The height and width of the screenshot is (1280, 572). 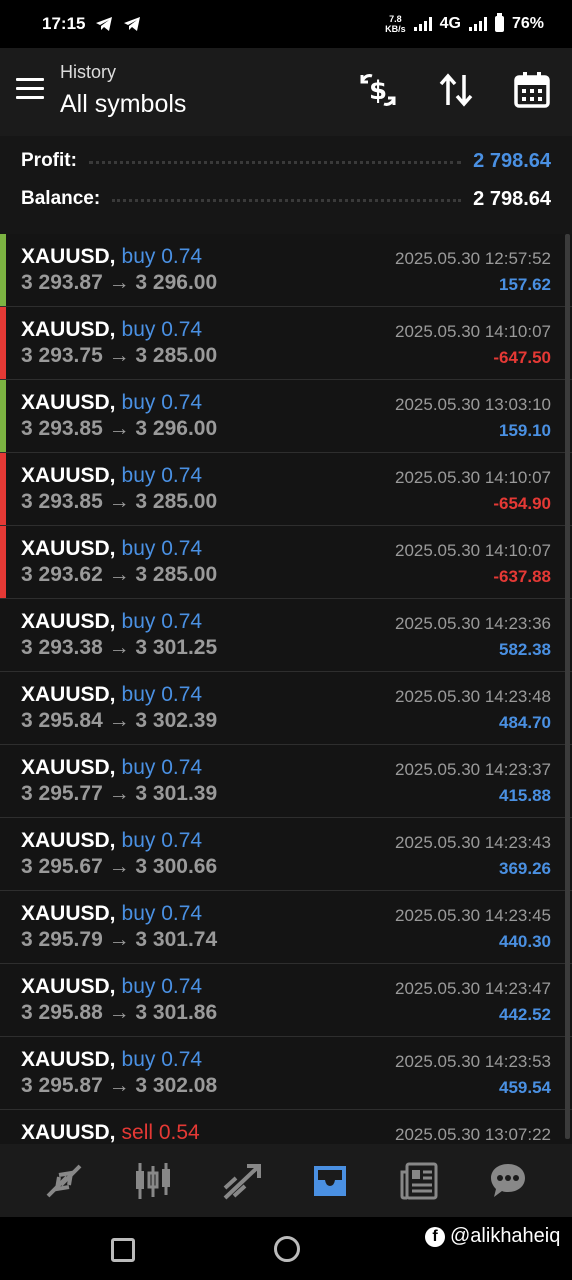 I want to click on deal-profit: 582.38, so click(x=525, y=649).